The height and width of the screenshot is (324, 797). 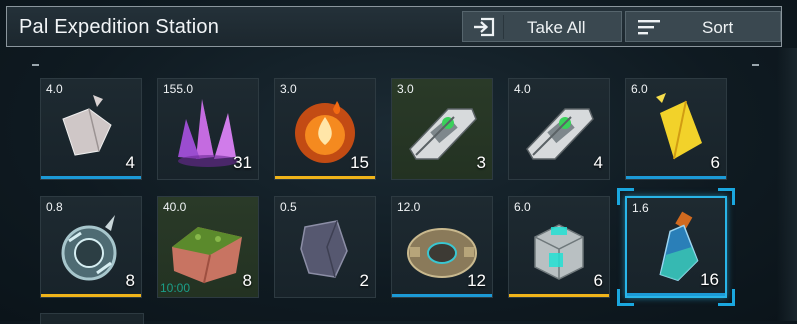 I want to click on item-slot: 0.8 8, so click(x=91, y=247).